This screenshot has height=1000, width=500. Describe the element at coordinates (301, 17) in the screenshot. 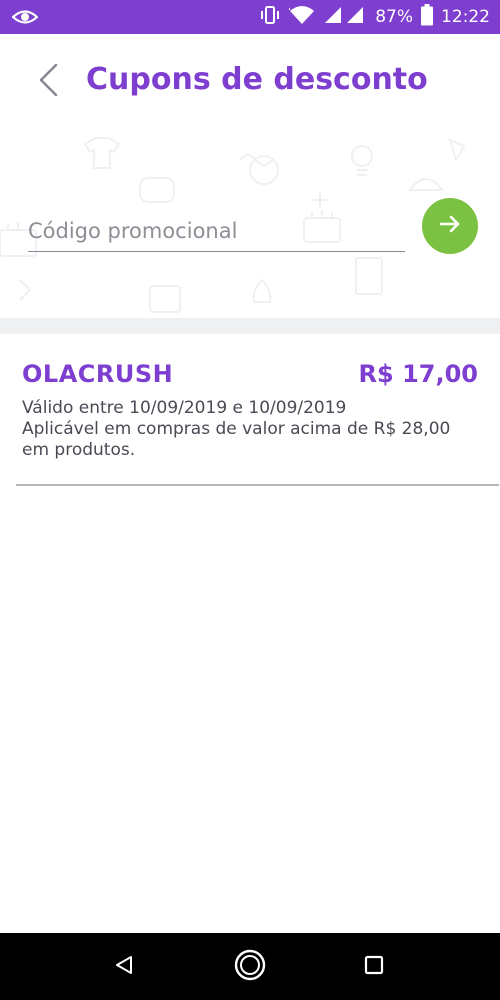

I see `wifi-icon` at that location.